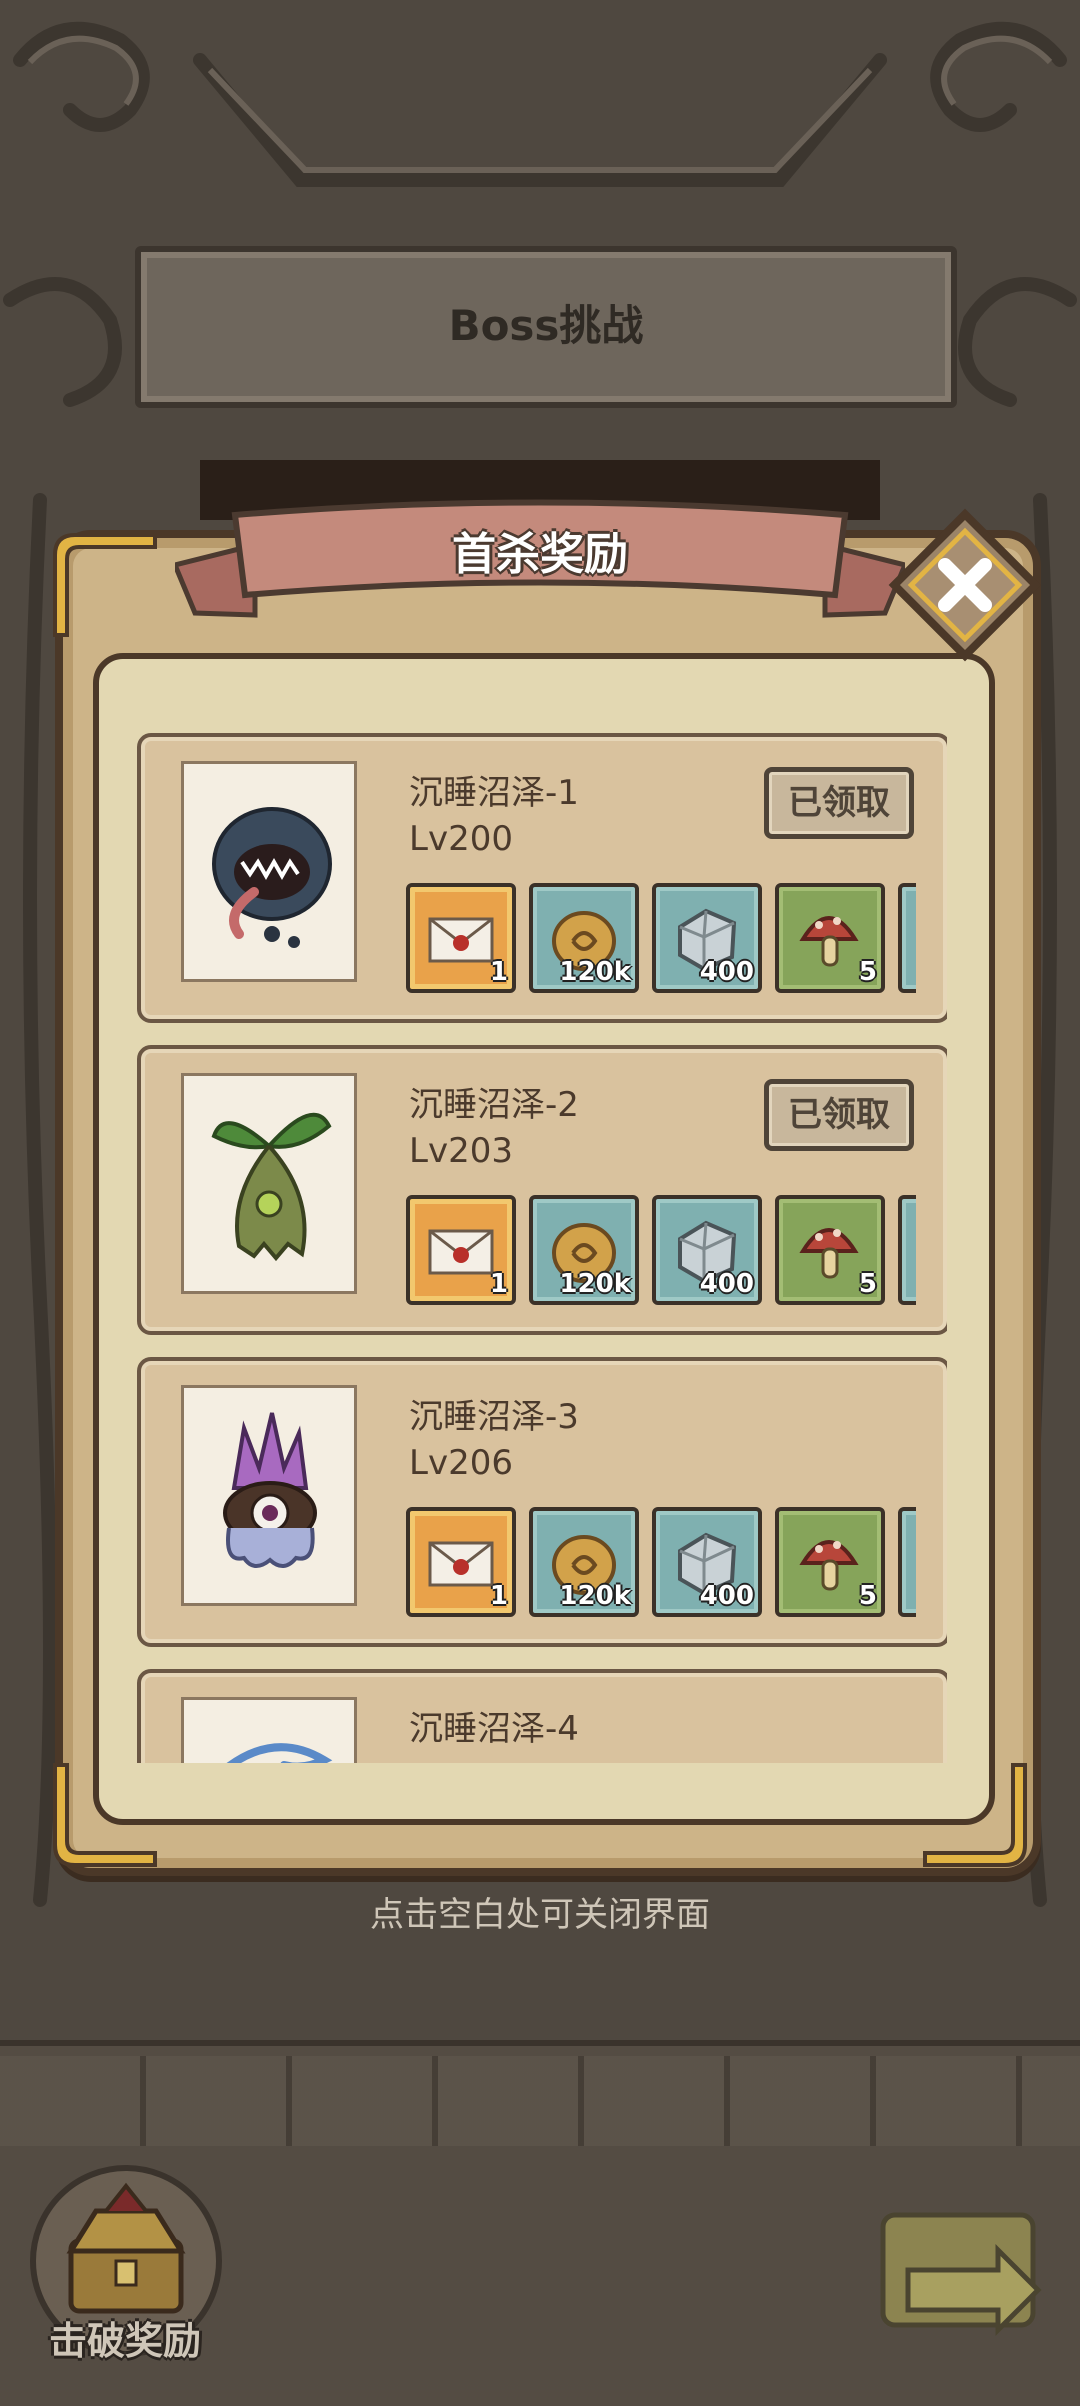  What do you see at coordinates (279, 1753) in the screenshot?
I see `boss-water-portrait-icon` at bounding box center [279, 1753].